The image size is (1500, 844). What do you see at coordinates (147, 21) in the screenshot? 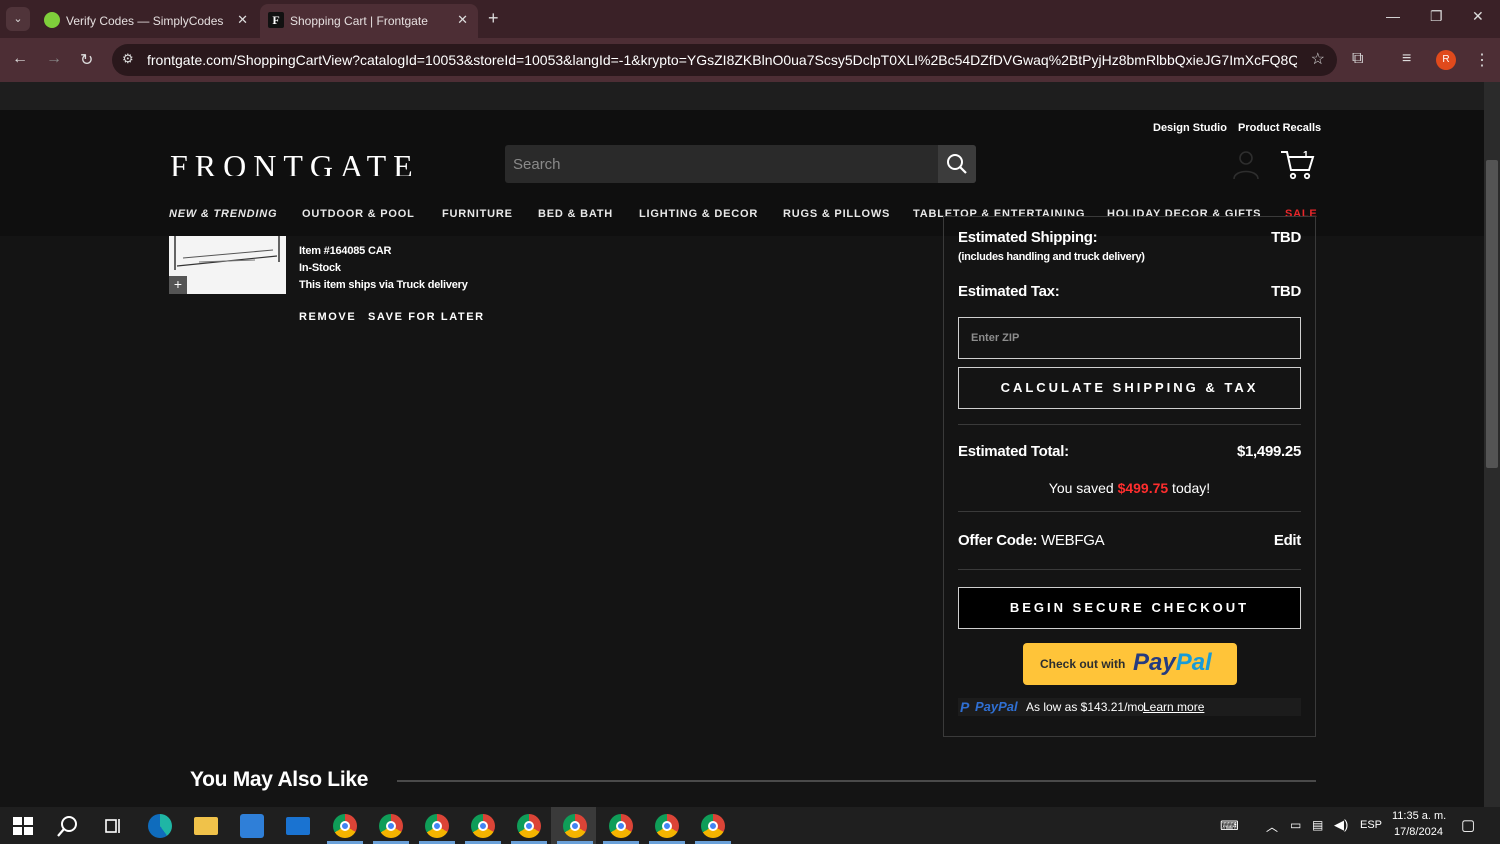
I see `tab-simplycodes: Verify Codes — SimplyCodes ✕` at bounding box center [147, 21].